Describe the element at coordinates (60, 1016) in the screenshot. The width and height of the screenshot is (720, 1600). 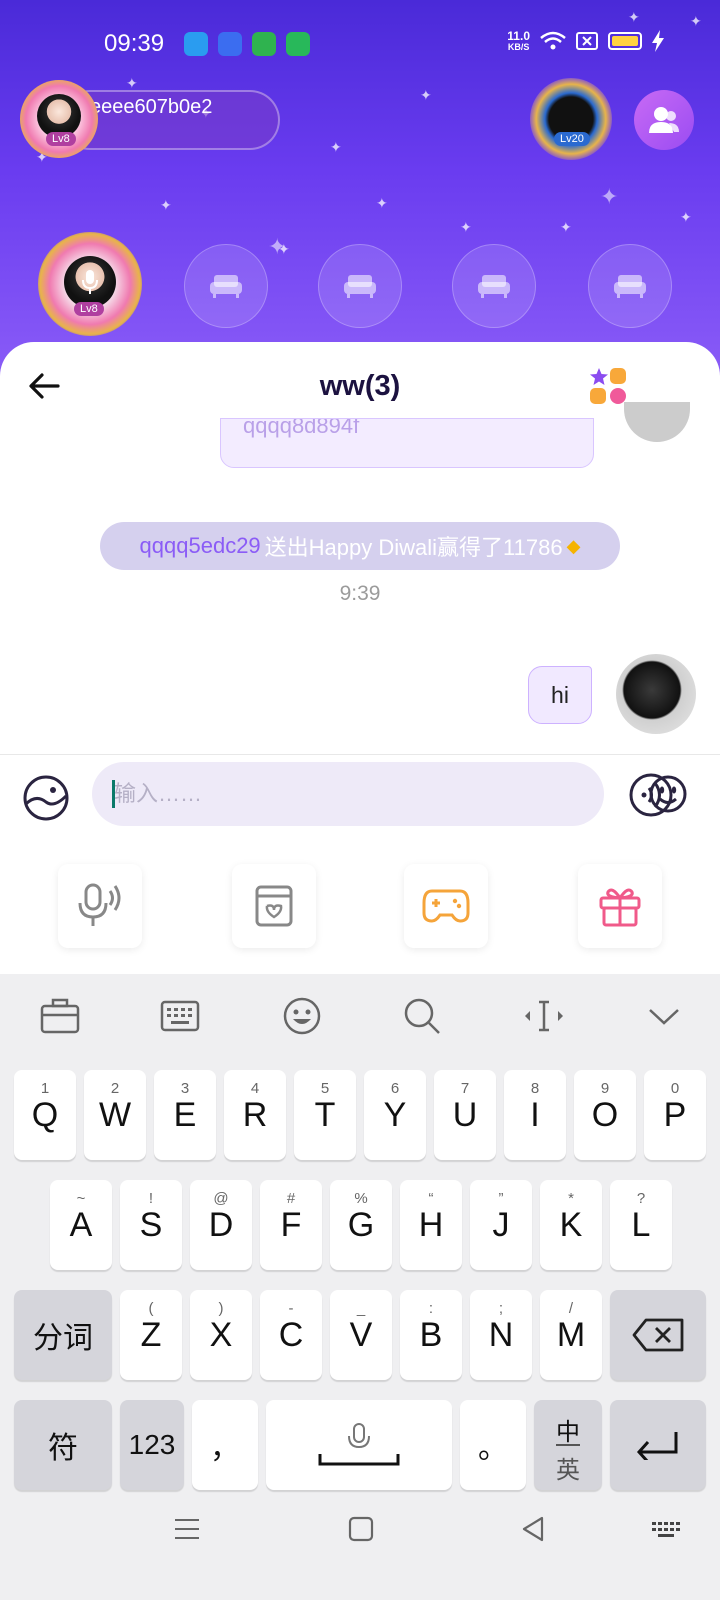
I see `clipboard-icon` at that location.